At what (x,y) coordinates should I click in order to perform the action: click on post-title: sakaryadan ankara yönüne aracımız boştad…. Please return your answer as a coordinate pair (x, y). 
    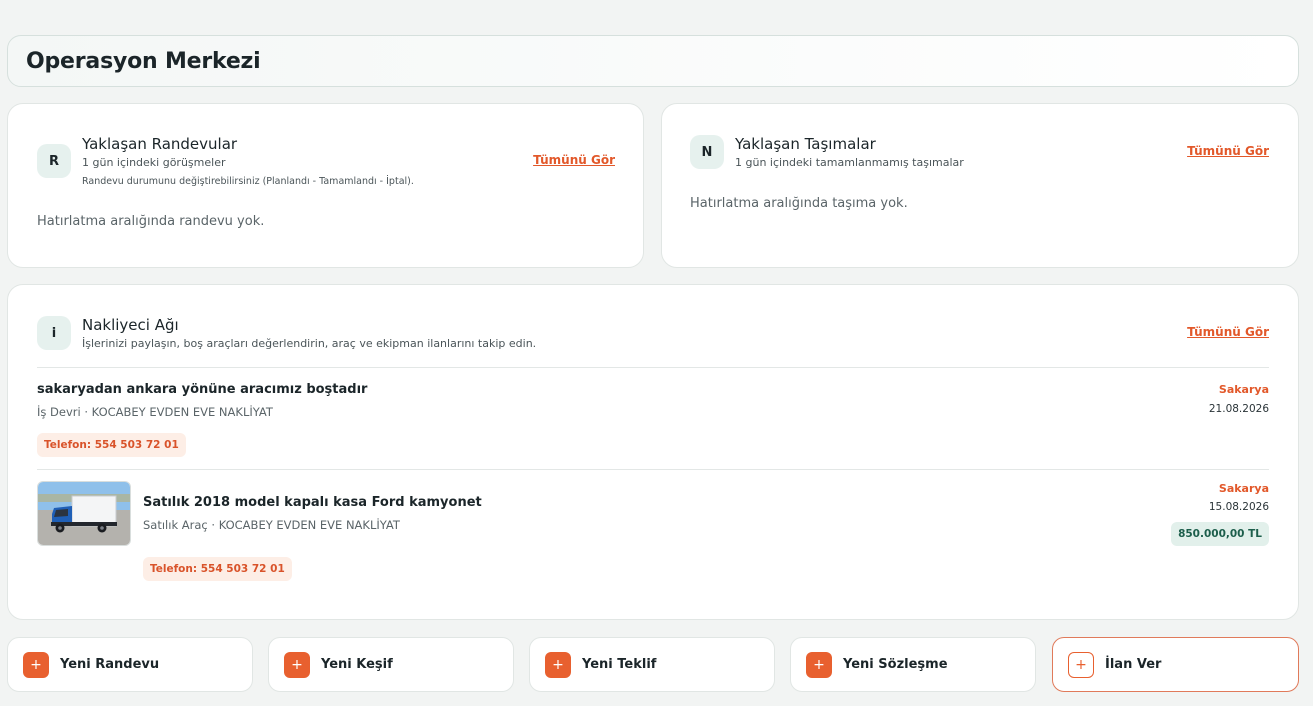
    Looking at the image, I should click on (202, 389).